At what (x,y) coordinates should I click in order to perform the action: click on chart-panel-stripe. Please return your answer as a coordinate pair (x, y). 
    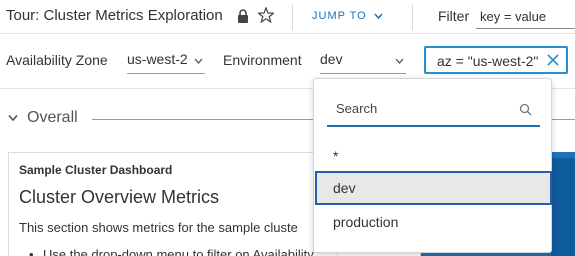
    Looking at the image, I should click on (563, 207).